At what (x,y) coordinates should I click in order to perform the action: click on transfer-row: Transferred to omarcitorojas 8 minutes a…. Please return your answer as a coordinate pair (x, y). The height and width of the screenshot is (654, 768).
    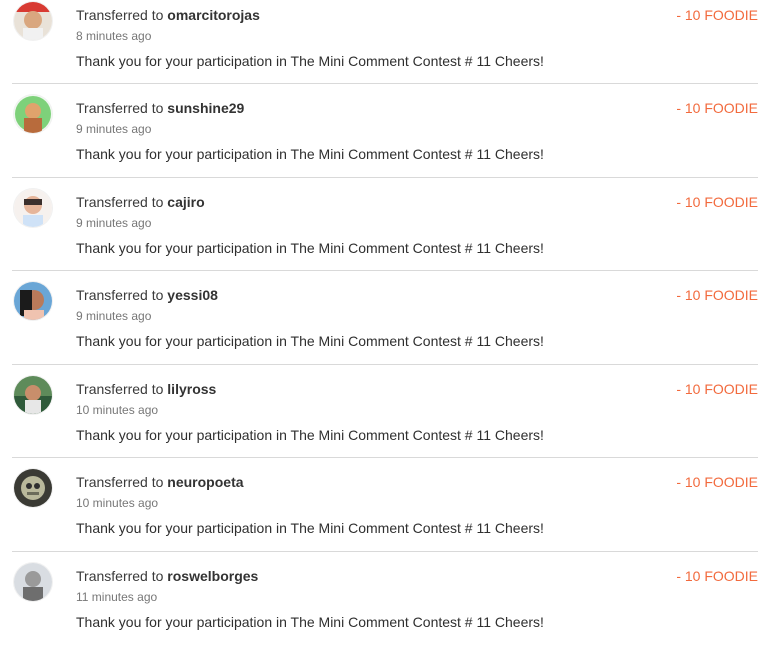
    Looking at the image, I should click on (384, 46).